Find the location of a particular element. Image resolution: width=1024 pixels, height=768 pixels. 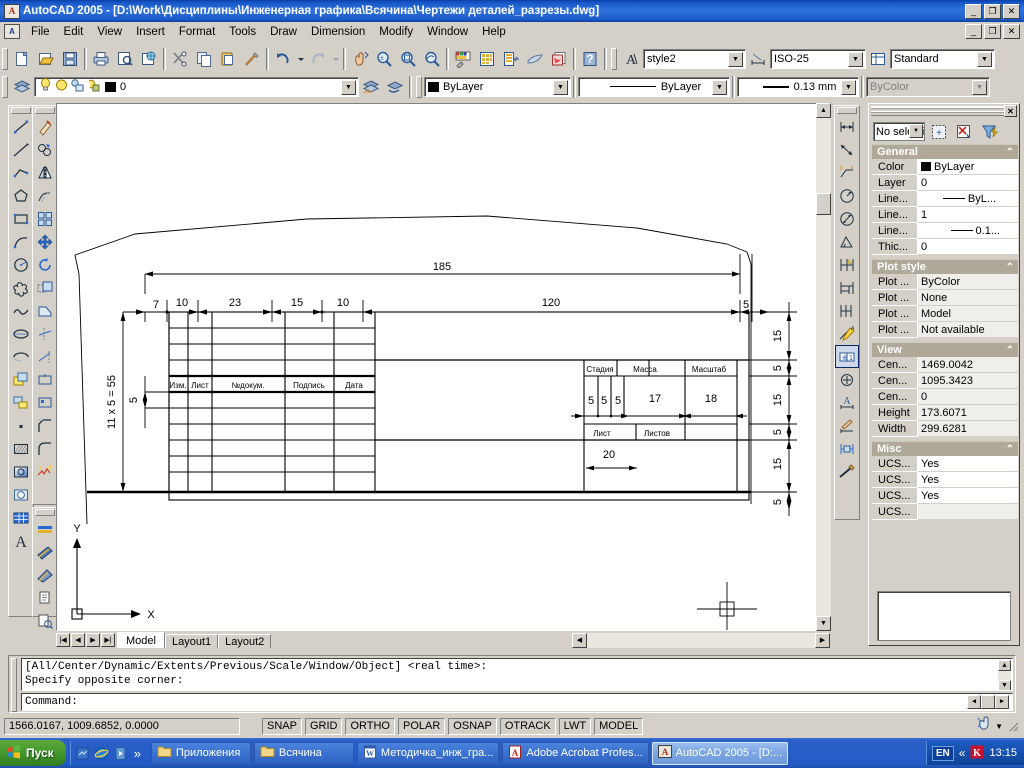

property-row: Height 173.6071 is located at coordinates (945, 413).